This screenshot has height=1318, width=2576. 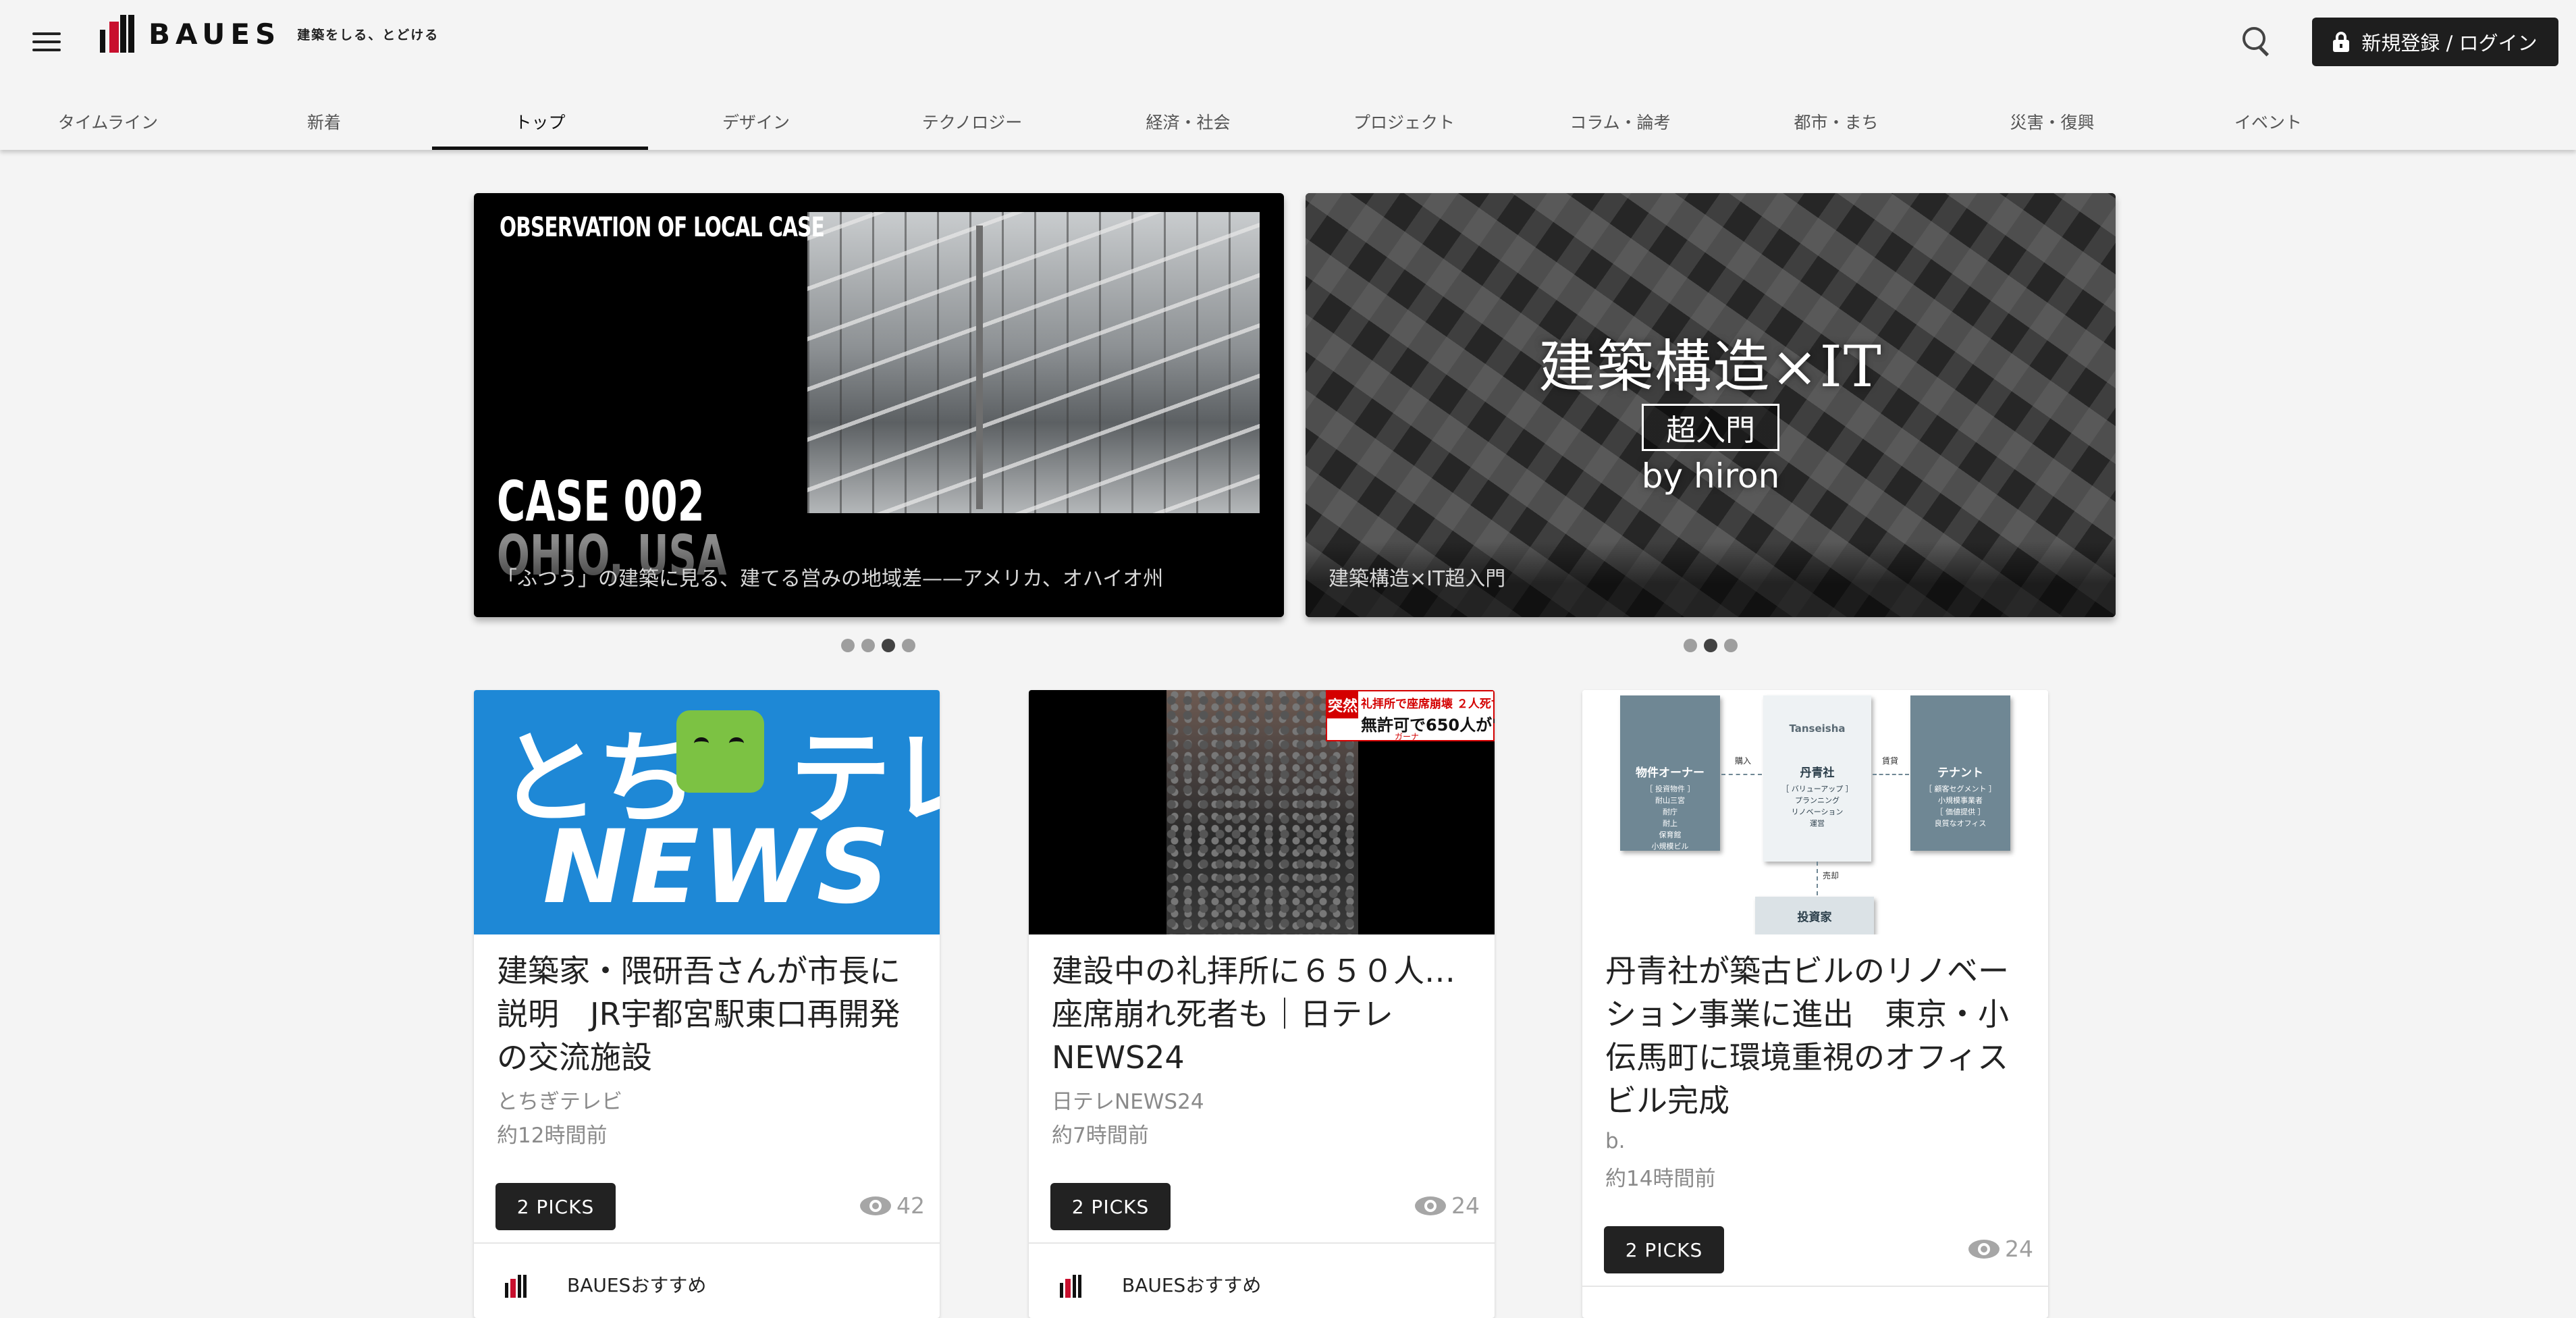 I want to click on article-source: とちぎテレビ, so click(x=559, y=1102).